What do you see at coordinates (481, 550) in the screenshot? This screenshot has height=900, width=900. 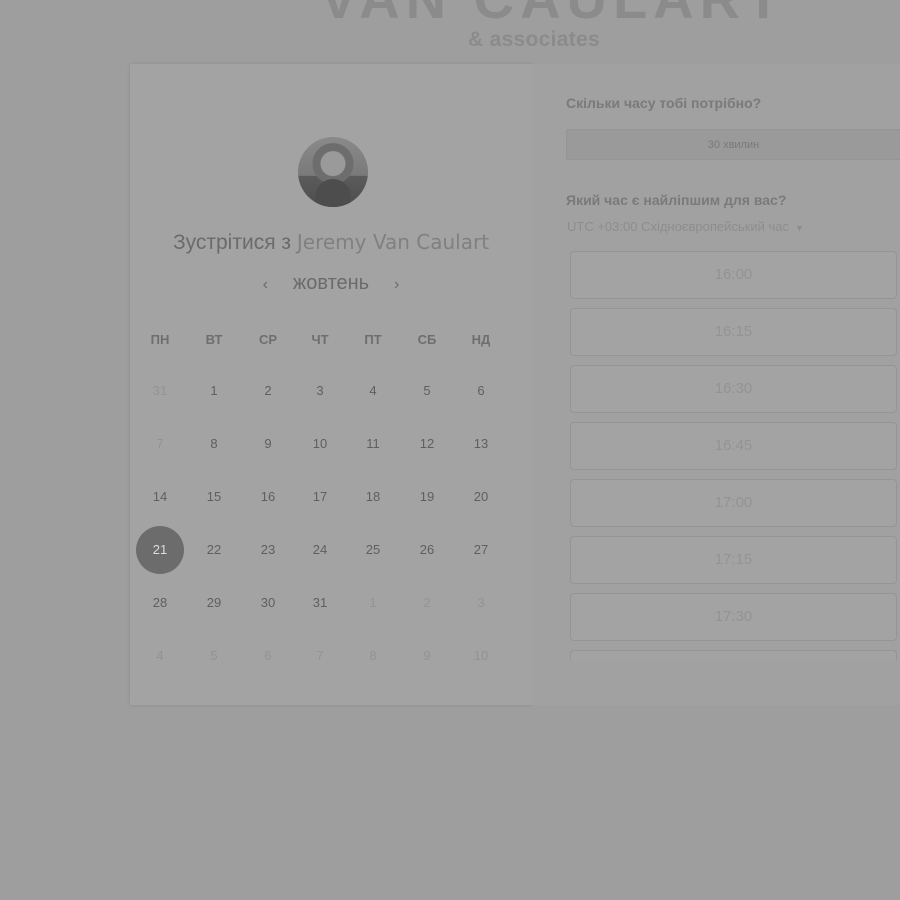 I see `calendar-day: 27` at bounding box center [481, 550].